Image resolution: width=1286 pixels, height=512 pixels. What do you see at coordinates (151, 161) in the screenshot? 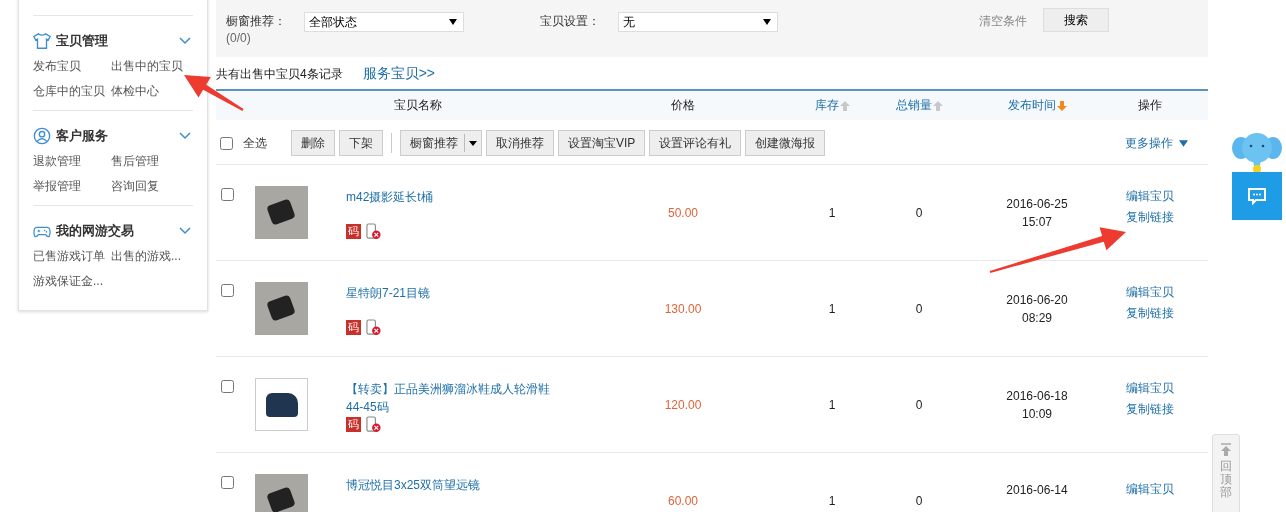
I see `sidebar-link: 售后管理` at bounding box center [151, 161].